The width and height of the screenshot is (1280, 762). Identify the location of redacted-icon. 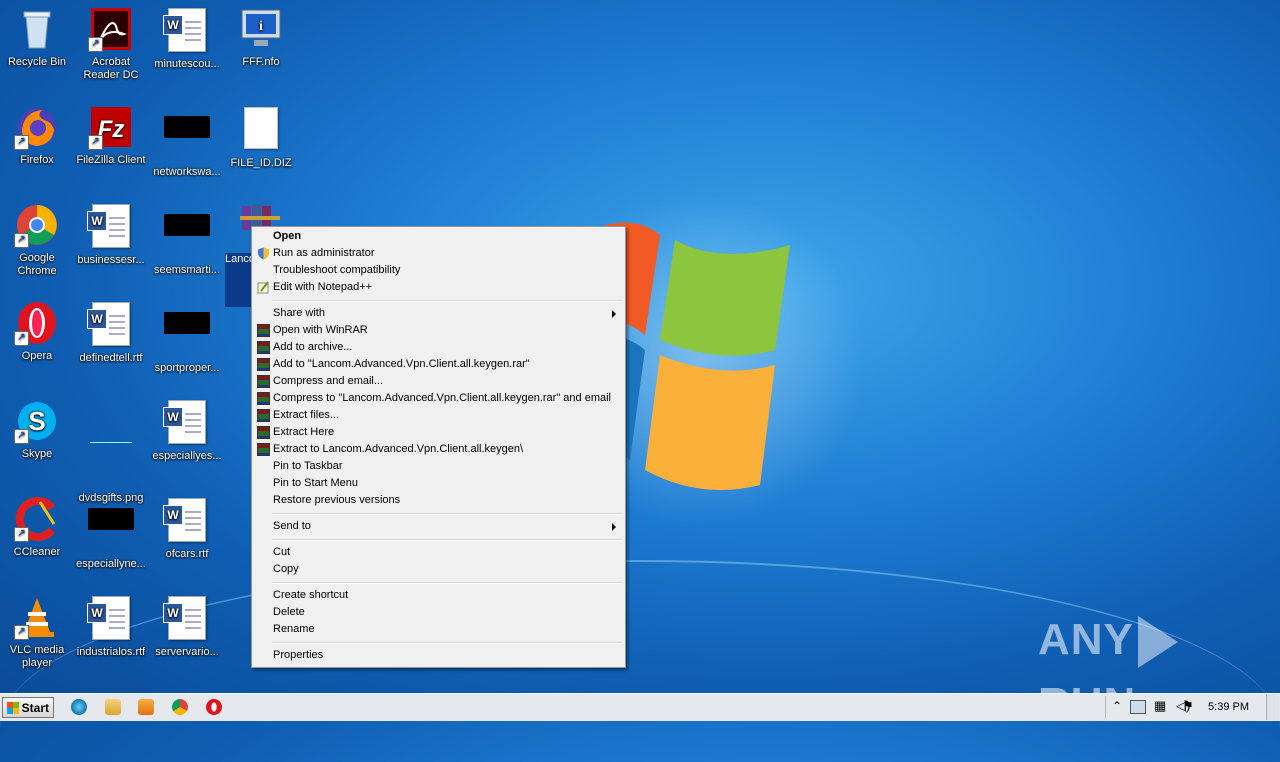
(111, 531).